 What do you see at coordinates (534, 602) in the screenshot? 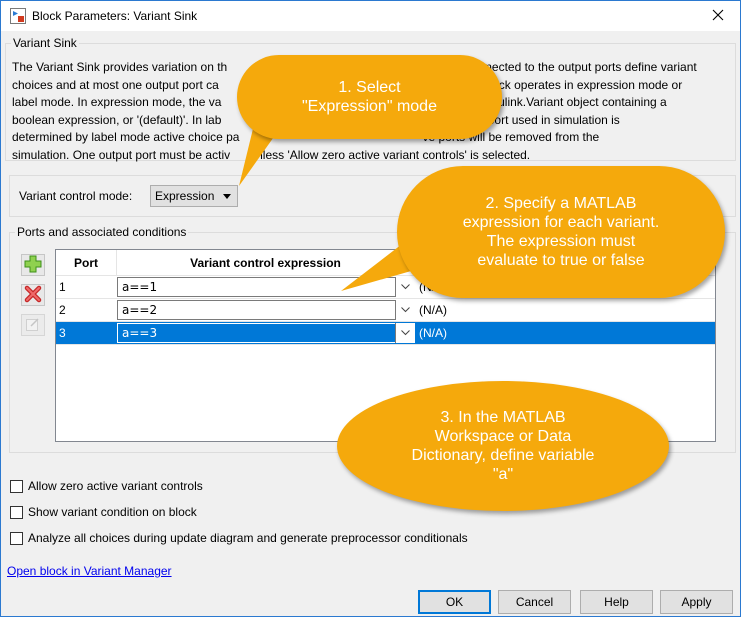
I see `cancel-button: Cancel` at bounding box center [534, 602].